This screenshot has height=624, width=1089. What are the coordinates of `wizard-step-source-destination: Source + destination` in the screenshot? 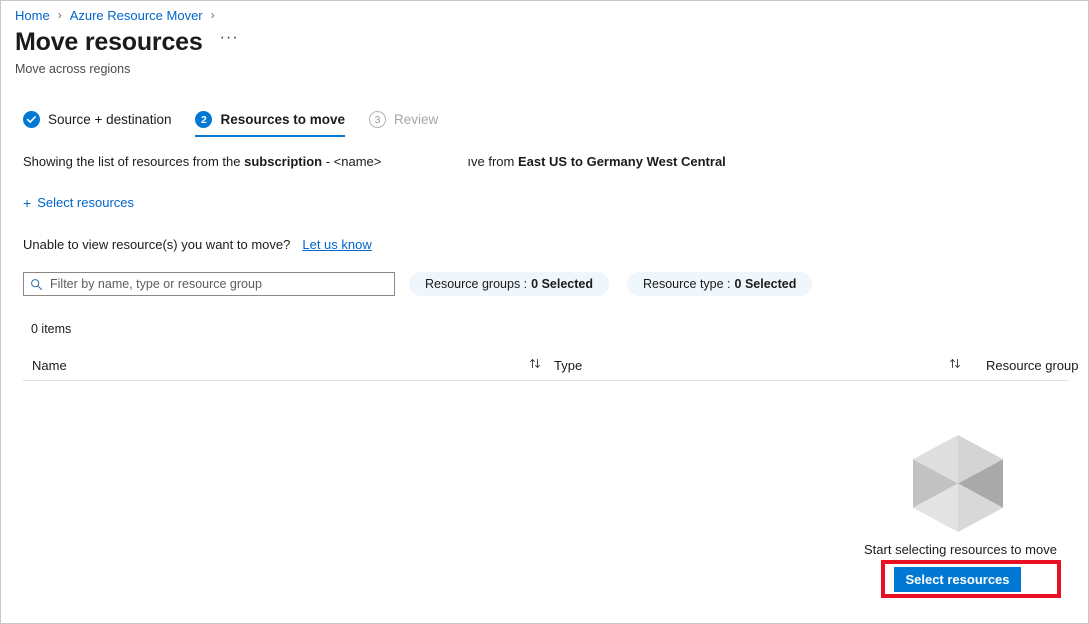 It's located at (97, 124).